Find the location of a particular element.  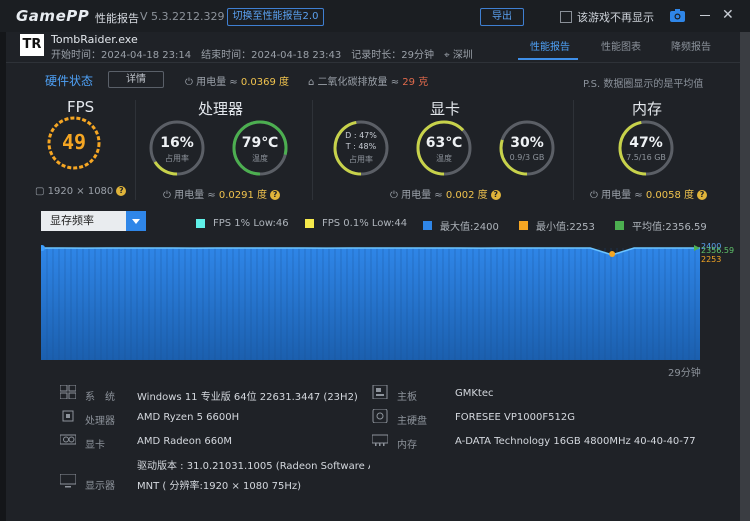

minimize-button is located at coordinates (705, 15).